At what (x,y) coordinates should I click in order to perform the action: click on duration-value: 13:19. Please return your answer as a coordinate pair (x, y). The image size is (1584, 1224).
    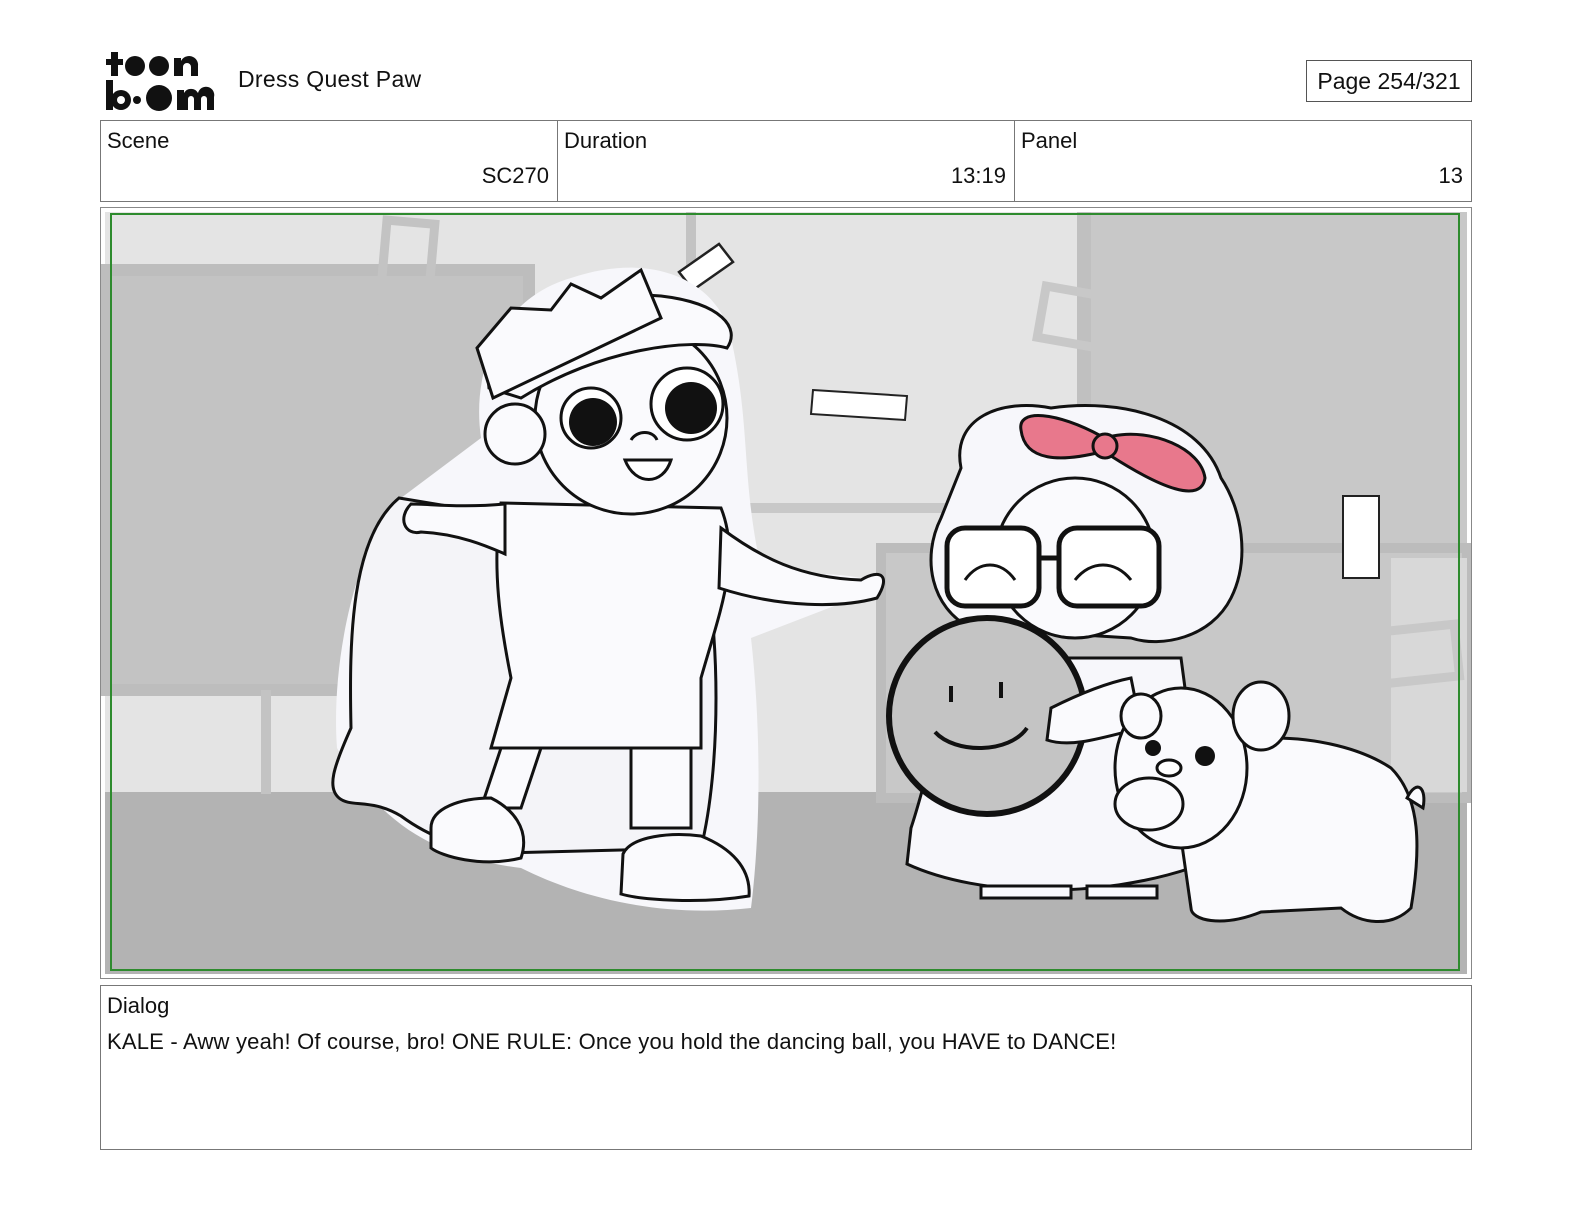
    Looking at the image, I should click on (978, 175).